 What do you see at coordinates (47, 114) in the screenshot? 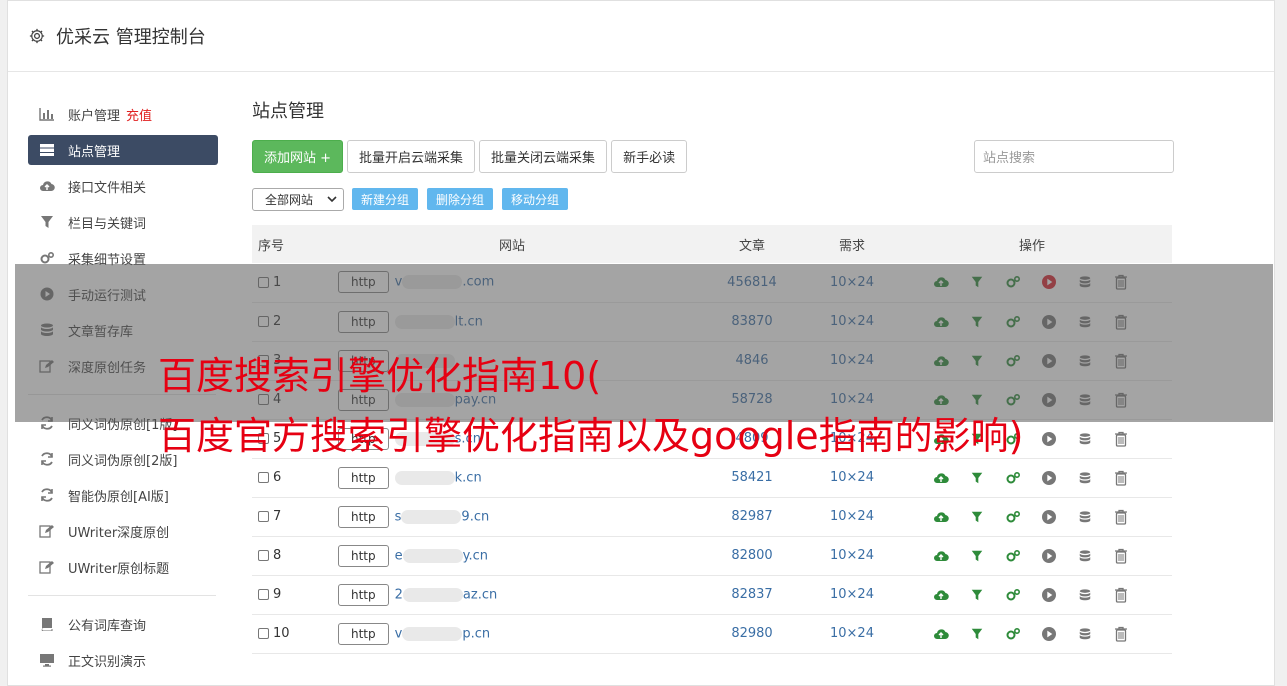
I see `bar-chart-icon` at bounding box center [47, 114].